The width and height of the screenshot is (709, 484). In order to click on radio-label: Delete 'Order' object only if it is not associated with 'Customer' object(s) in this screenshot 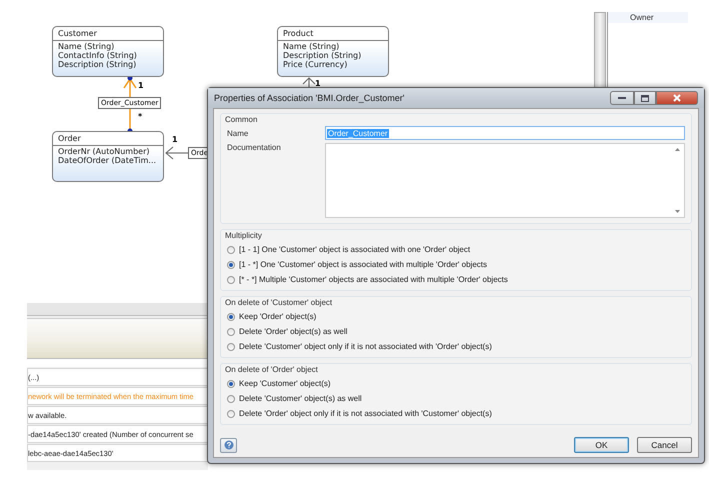, I will do `click(365, 413)`.